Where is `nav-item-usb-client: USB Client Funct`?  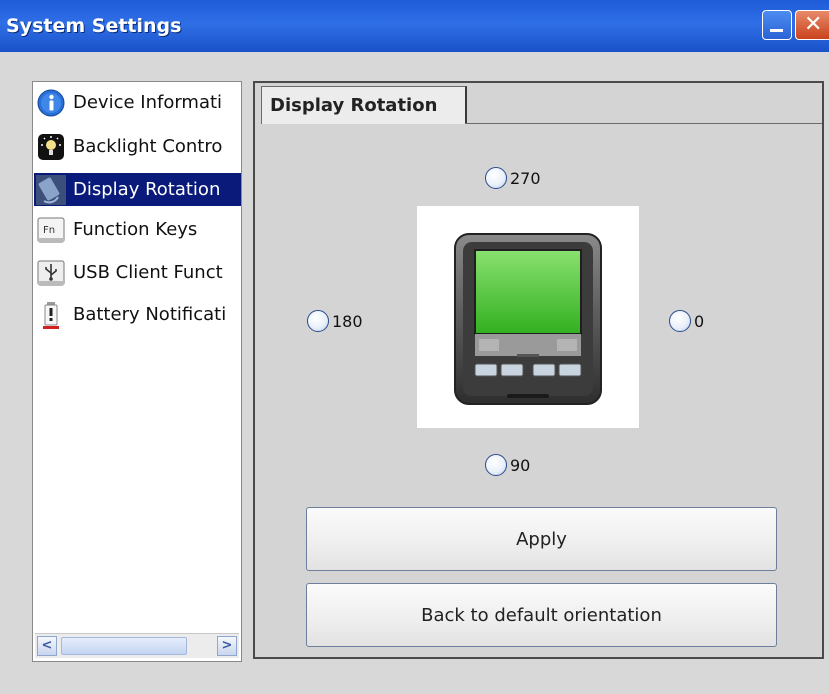
nav-item-usb-client: USB Client Funct is located at coordinates (137, 272).